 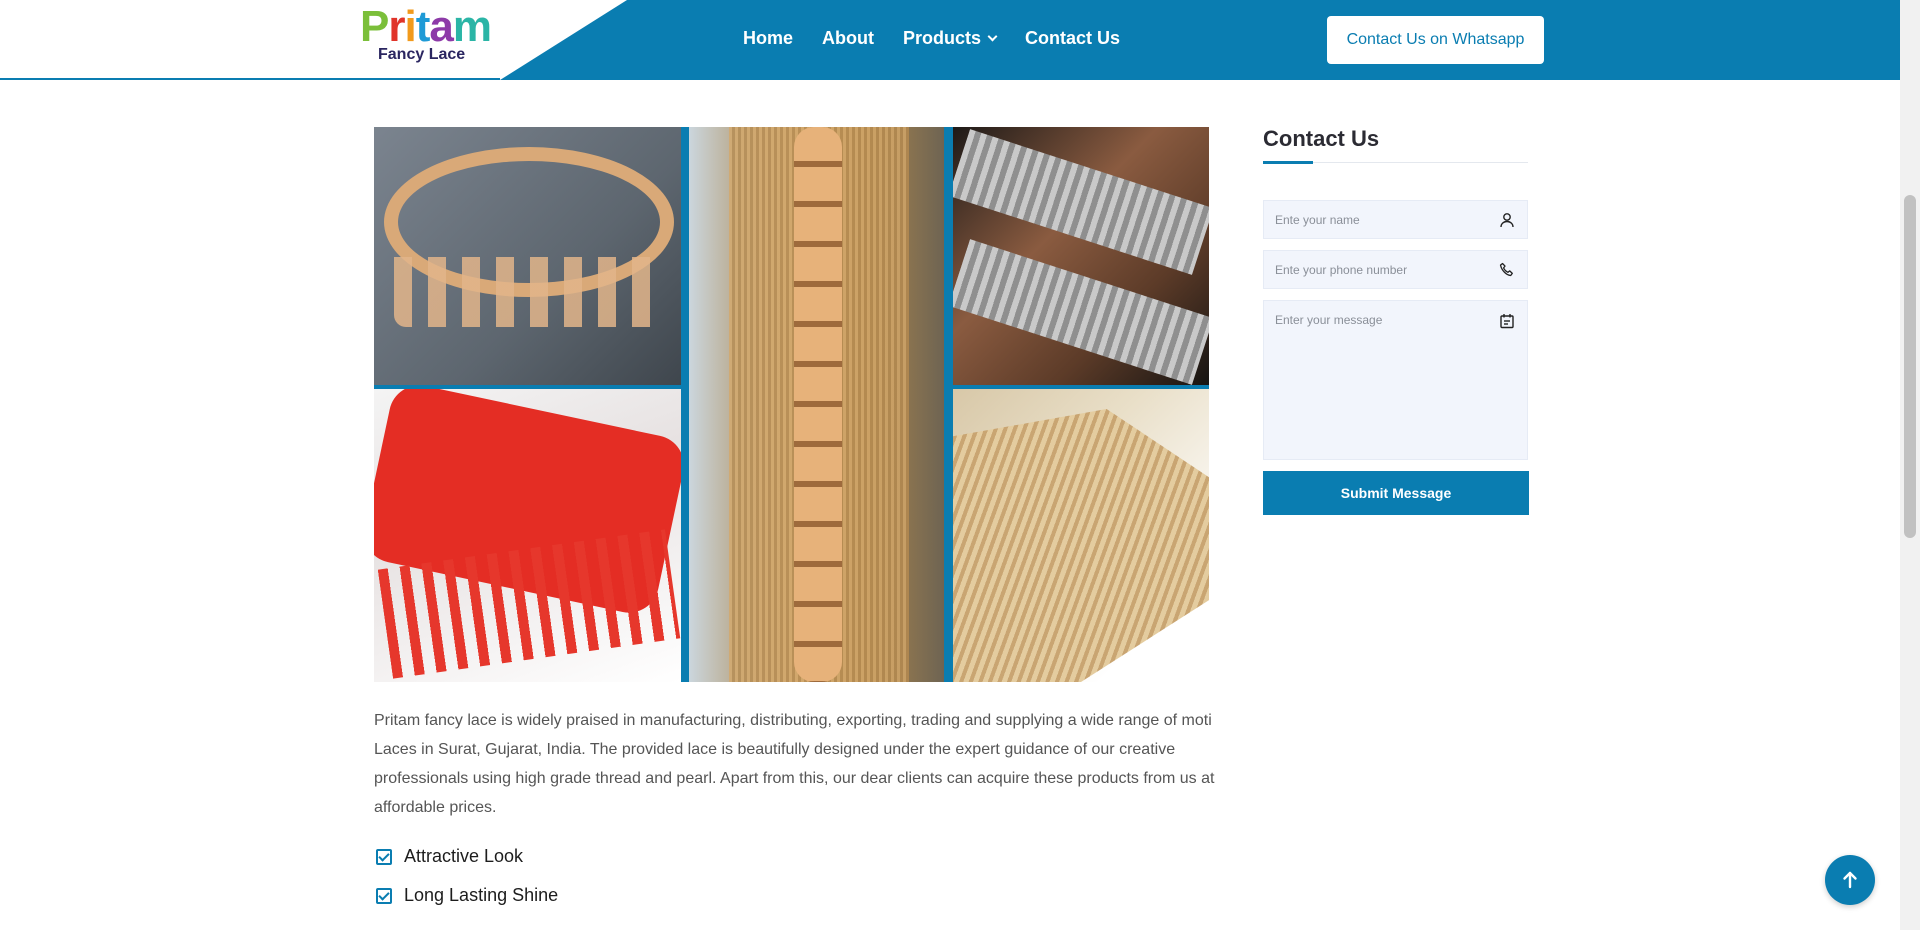 What do you see at coordinates (1435, 40) in the screenshot?
I see `whatsapp-contact-button: Contact Us on Whatsapp` at bounding box center [1435, 40].